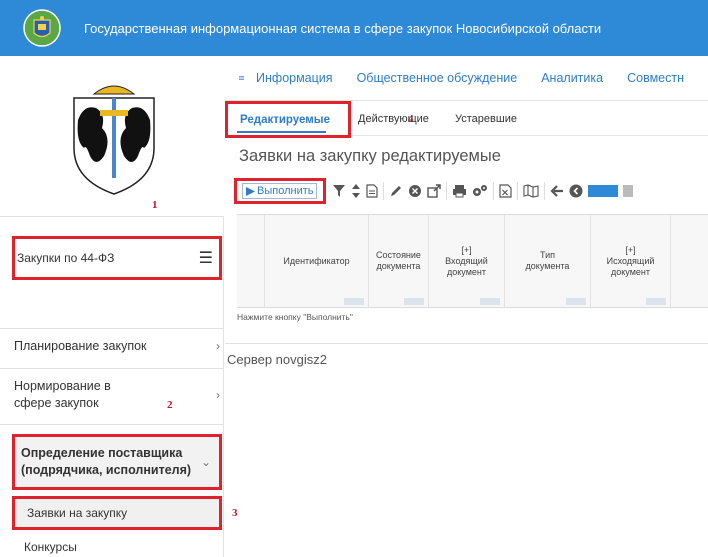  What do you see at coordinates (572, 78) in the screenshot?
I see `menu-link-analytics: Аналитика` at bounding box center [572, 78].